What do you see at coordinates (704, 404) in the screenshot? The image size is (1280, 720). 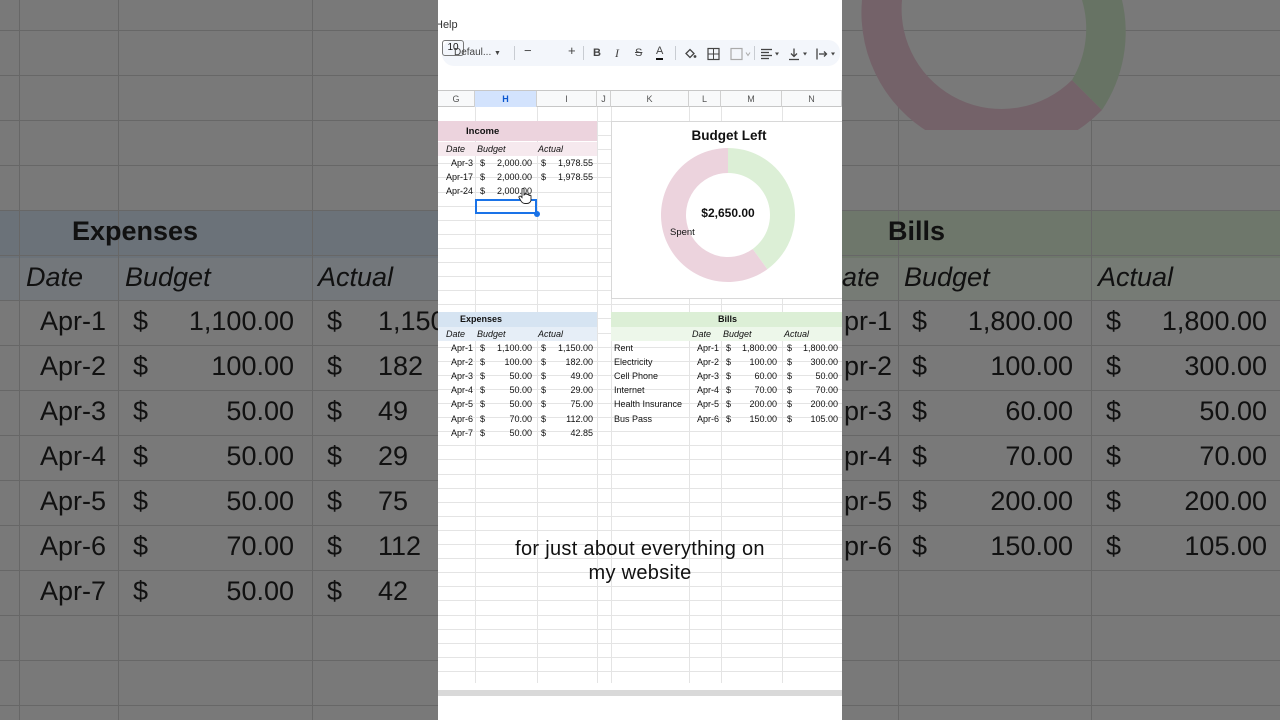 I see `bills-row-date: Apr-5` at bounding box center [704, 404].